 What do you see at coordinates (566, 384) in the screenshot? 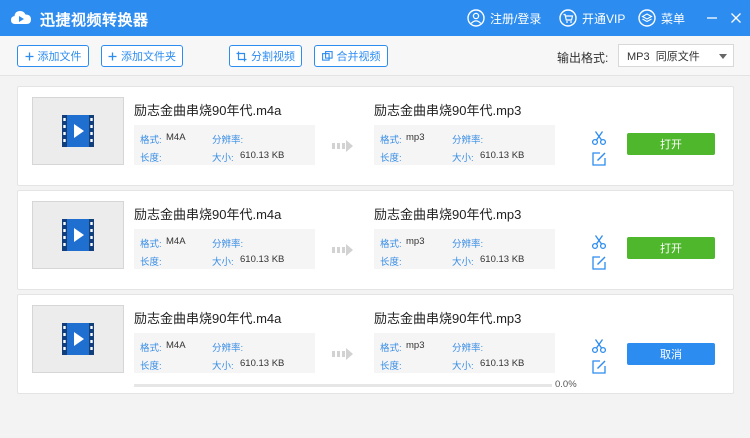
I see `progress-text: 0.0%` at bounding box center [566, 384].